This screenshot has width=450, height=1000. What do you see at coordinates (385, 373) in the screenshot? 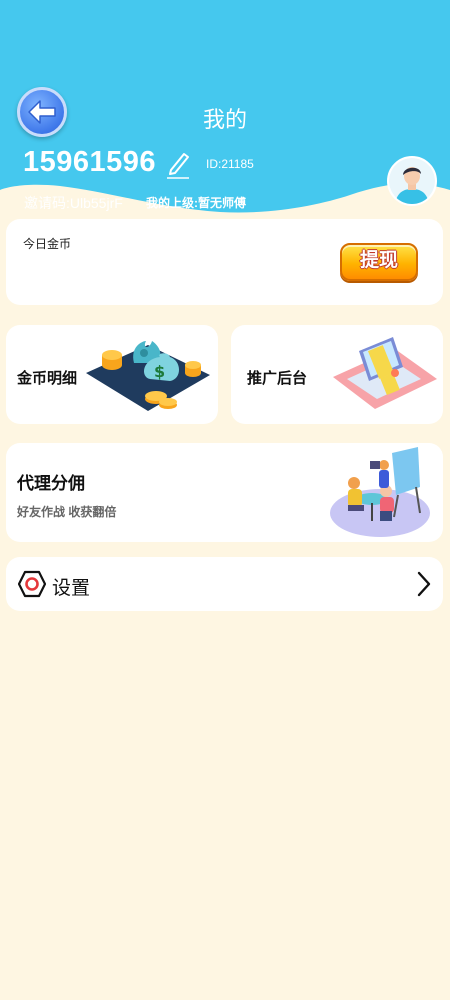
I see `laptop-illustration` at bounding box center [385, 373].